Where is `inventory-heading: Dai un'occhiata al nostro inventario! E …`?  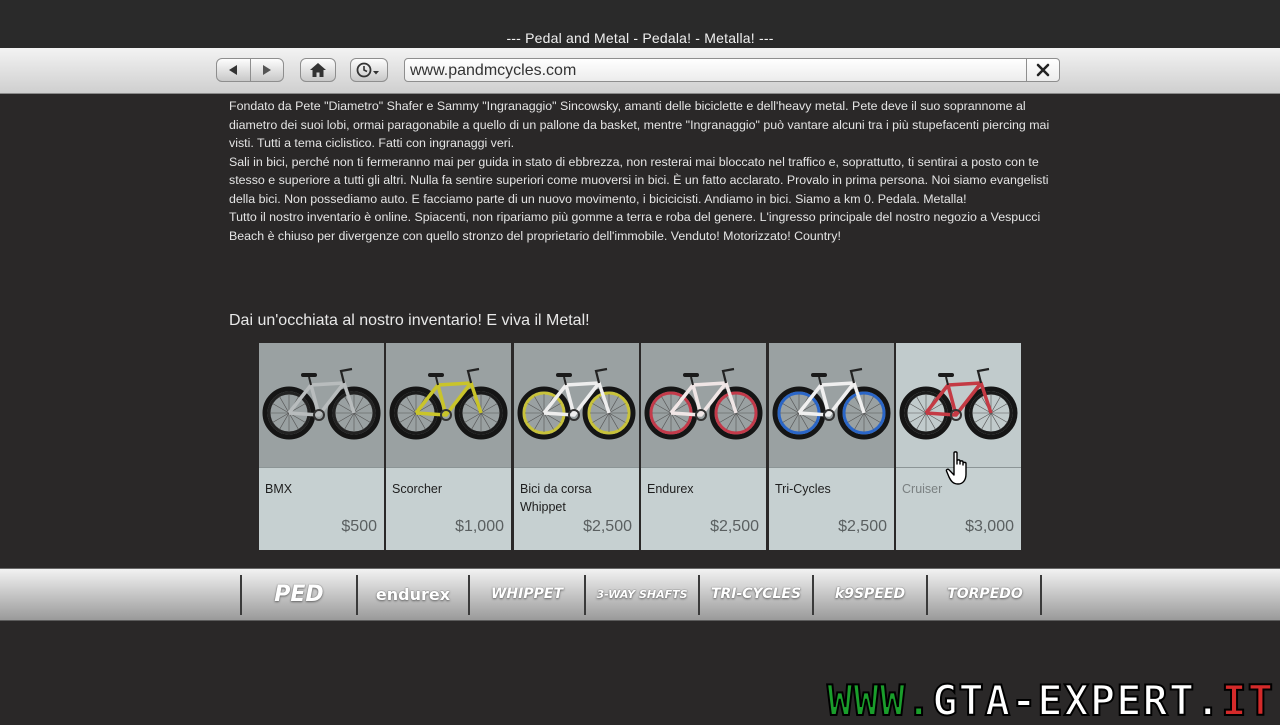
inventory-heading: Dai un'occhiata al nostro inventario! E … is located at coordinates (409, 320).